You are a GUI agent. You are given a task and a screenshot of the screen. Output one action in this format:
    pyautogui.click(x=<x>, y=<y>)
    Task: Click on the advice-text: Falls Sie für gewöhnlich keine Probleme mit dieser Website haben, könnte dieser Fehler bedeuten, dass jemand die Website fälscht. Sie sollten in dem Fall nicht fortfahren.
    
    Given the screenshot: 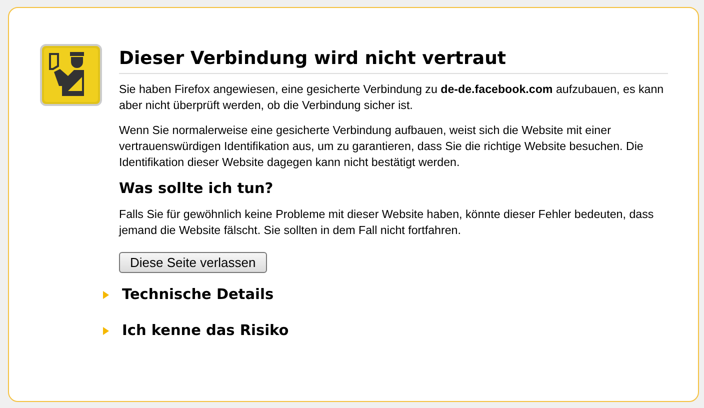 What is the action you would take?
    pyautogui.click(x=387, y=223)
    